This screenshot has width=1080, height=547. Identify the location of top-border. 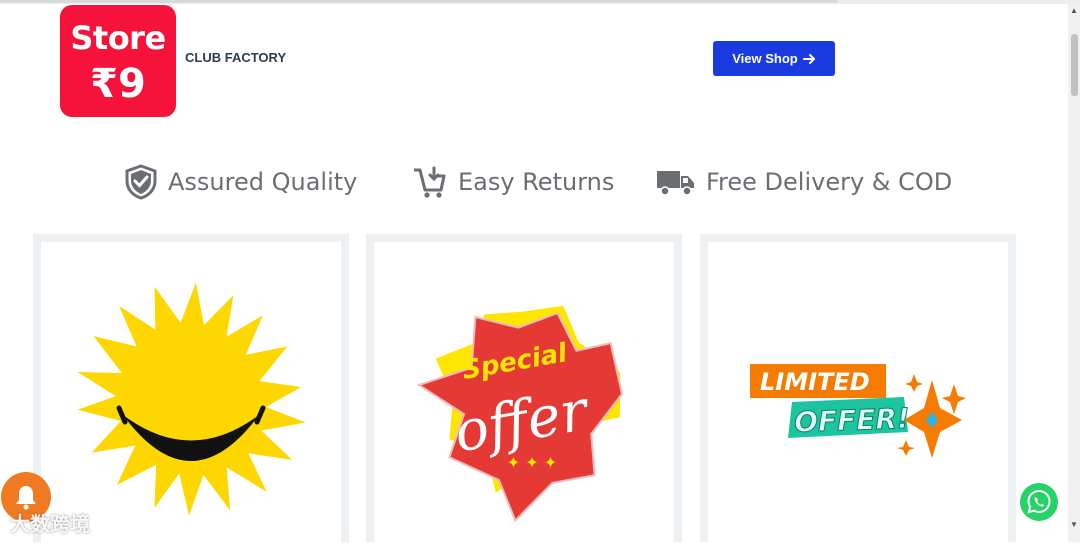
(540, 2).